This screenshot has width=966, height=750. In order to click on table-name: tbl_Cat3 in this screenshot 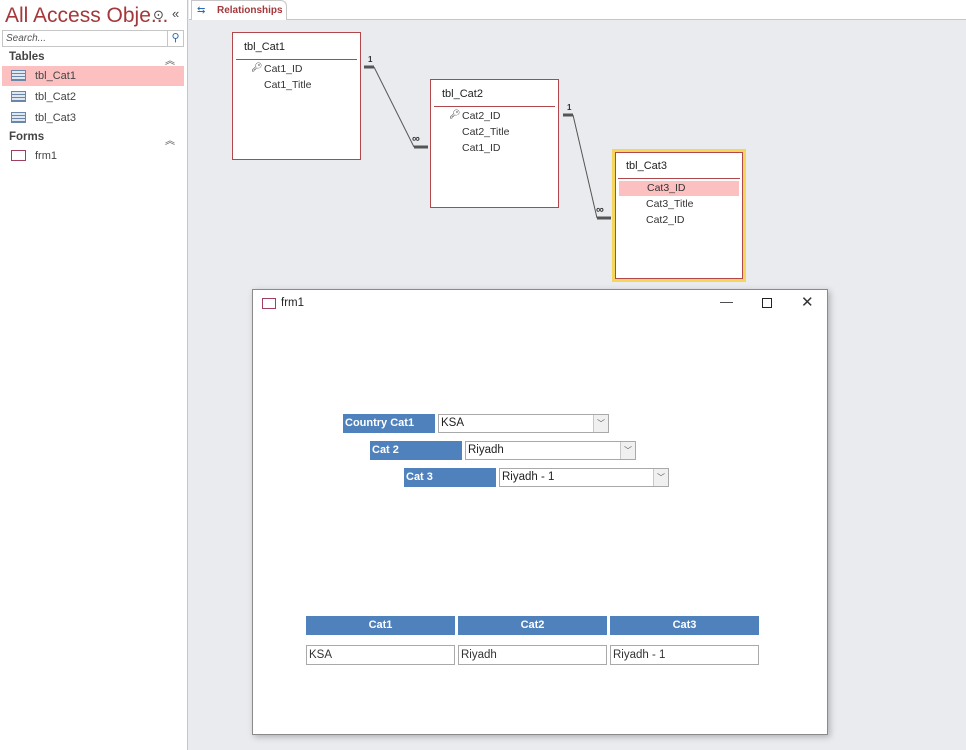, I will do `click(646, 166)`.